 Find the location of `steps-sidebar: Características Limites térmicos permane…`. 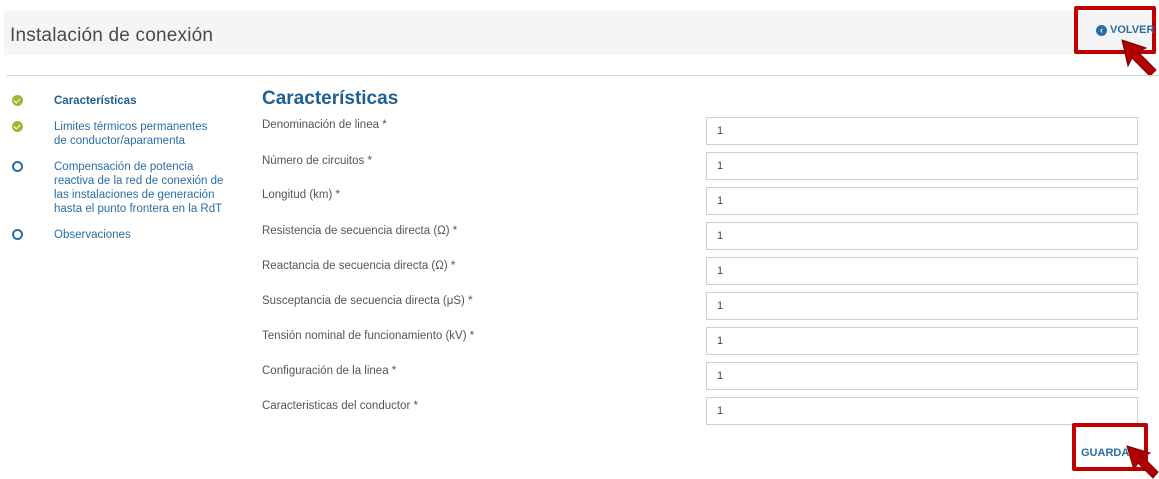

steps-sidebar: Características Limites térmicos permane… is located at coordinates (125, 174).